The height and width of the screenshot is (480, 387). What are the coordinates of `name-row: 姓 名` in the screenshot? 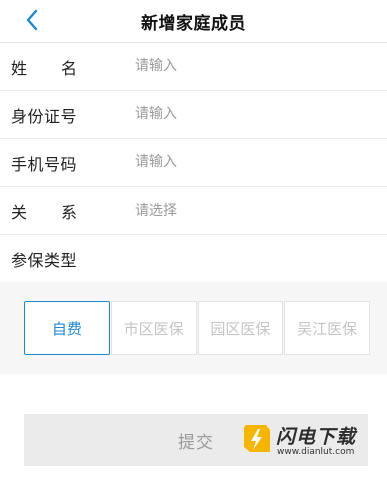 It's located at (193, 67).